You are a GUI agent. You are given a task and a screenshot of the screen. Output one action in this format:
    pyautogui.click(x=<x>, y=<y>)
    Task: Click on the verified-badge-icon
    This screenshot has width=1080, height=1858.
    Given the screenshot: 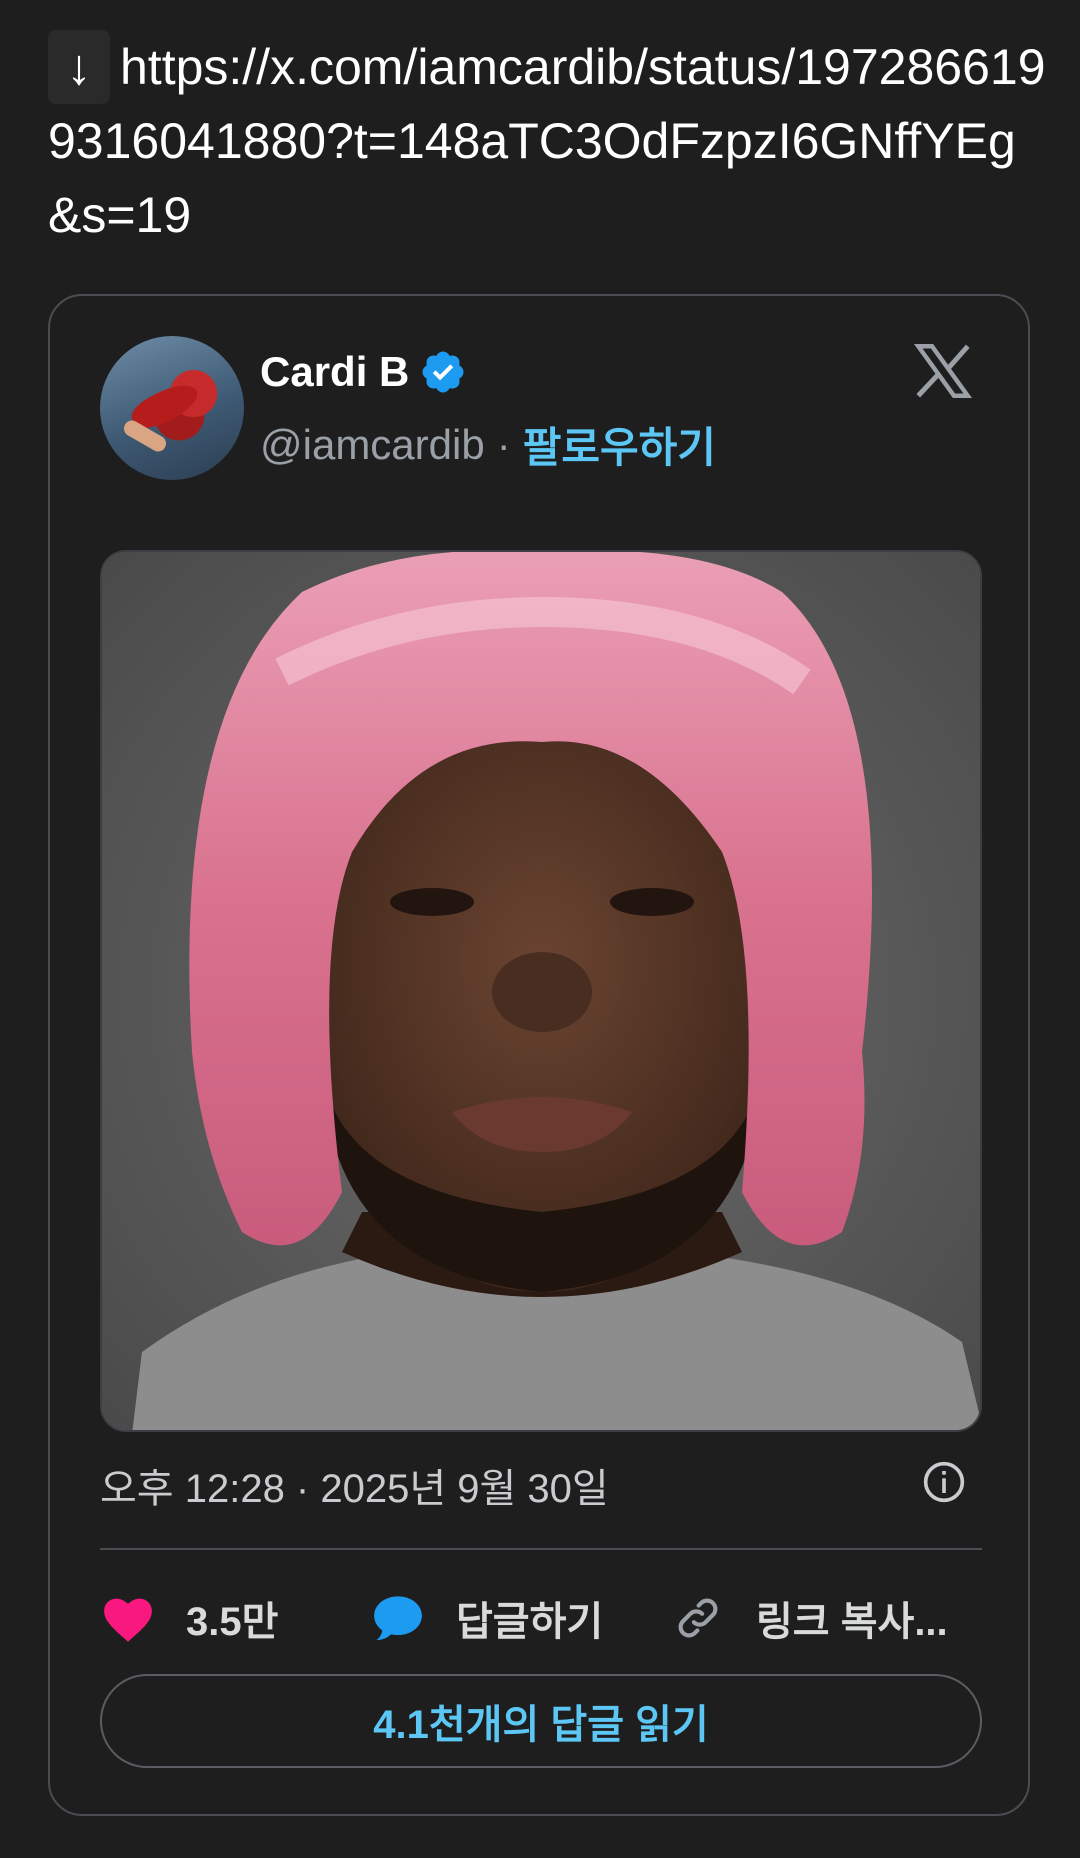 What is the action you would take?
    pyautogui.click(x=443, y=372)
    